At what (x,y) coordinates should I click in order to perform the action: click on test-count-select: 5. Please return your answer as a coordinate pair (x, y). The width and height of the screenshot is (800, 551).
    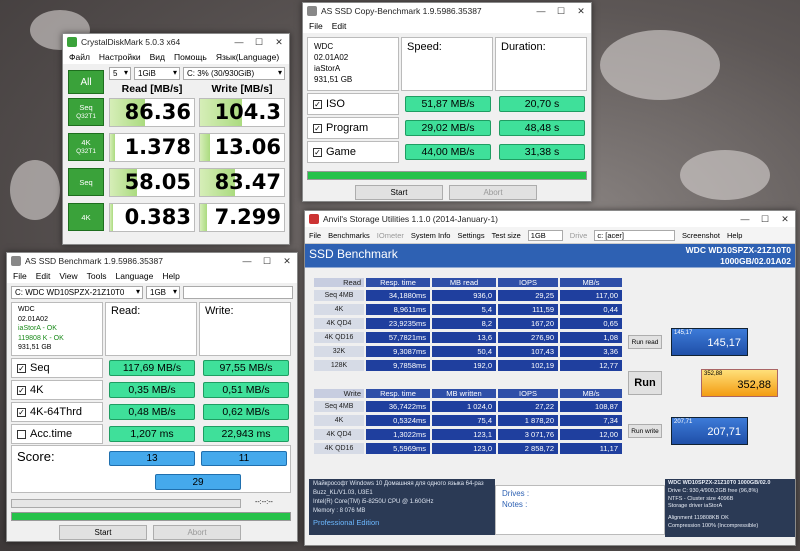
    Looking at the image, I should click on (120, 73).